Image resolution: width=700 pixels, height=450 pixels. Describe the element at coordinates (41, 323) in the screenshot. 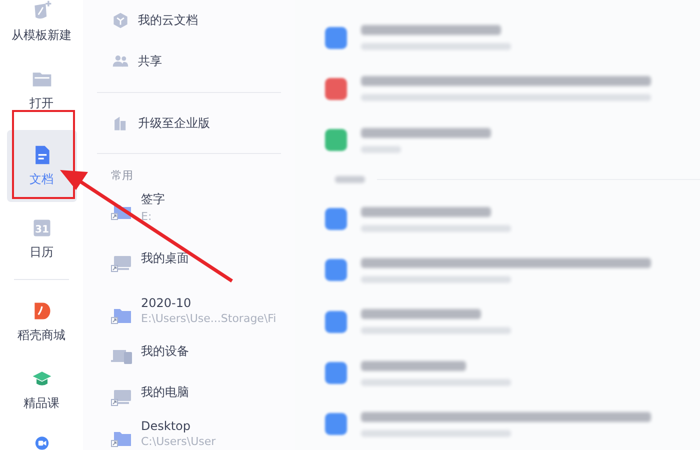

I see `nav-item: 稻壳商城` at that location.